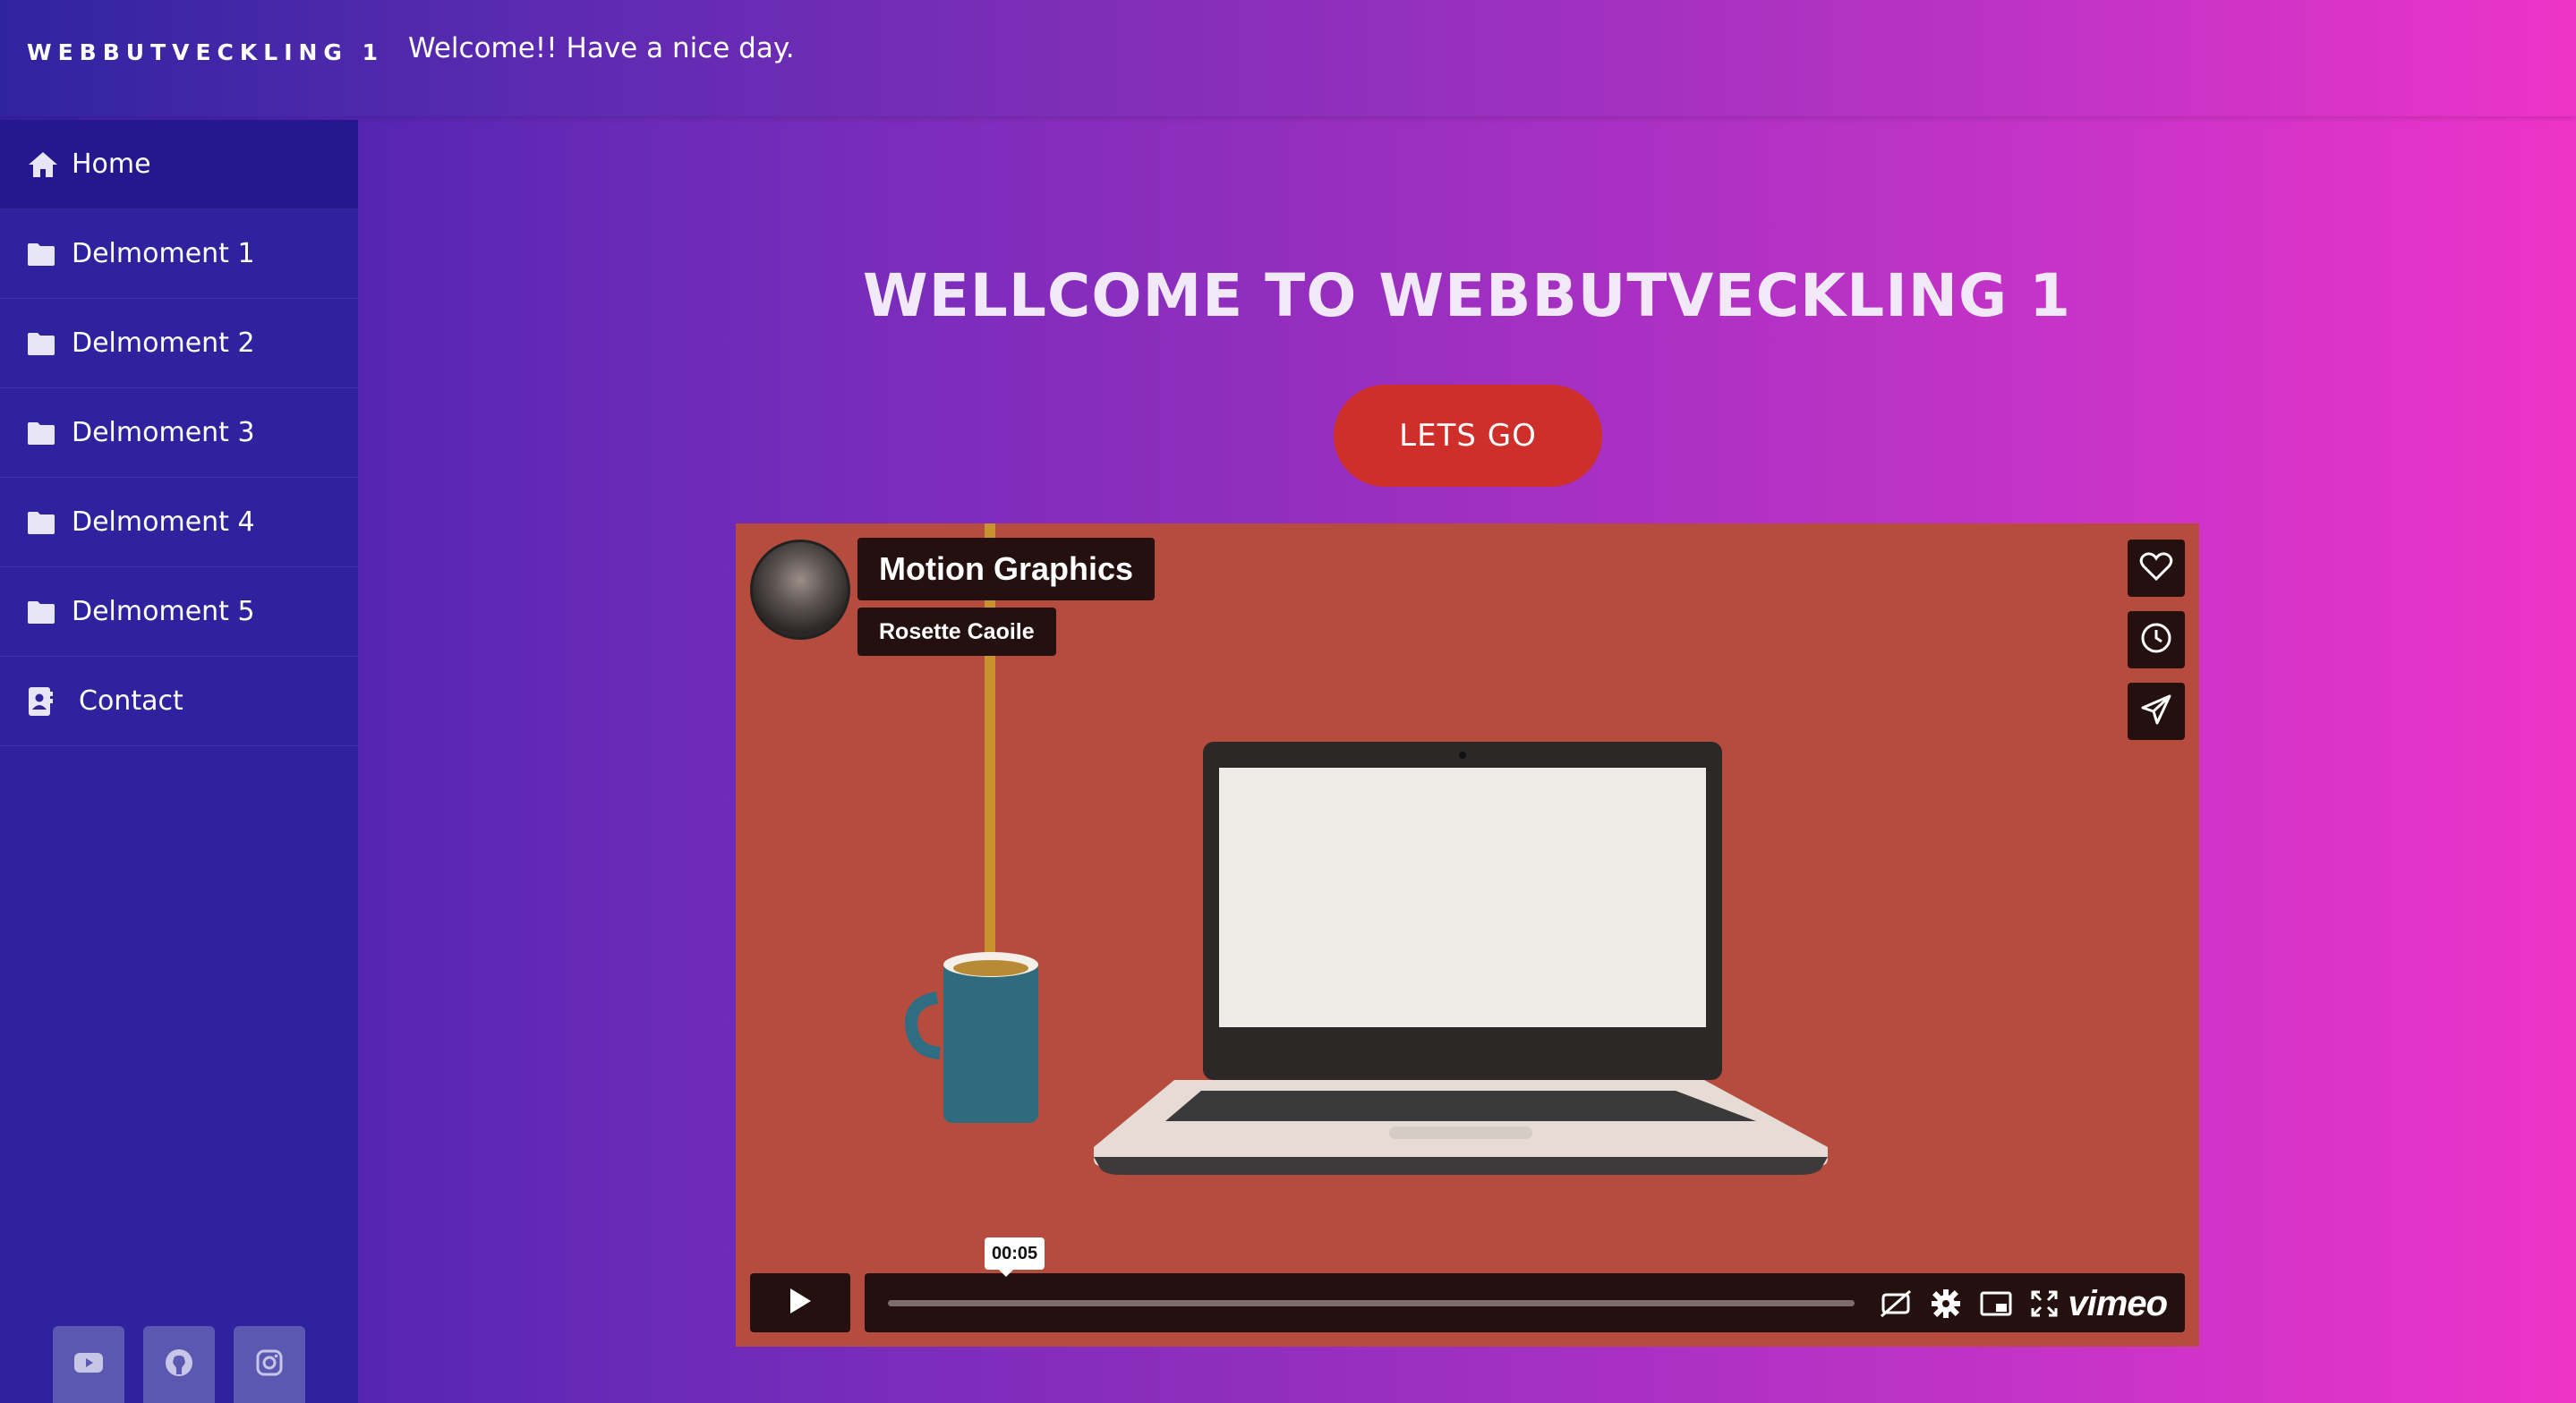  Describe the element at coordinates (1525, 1284) in the screenshot. I see `control-bar: 00:05 vimeo` at that location.